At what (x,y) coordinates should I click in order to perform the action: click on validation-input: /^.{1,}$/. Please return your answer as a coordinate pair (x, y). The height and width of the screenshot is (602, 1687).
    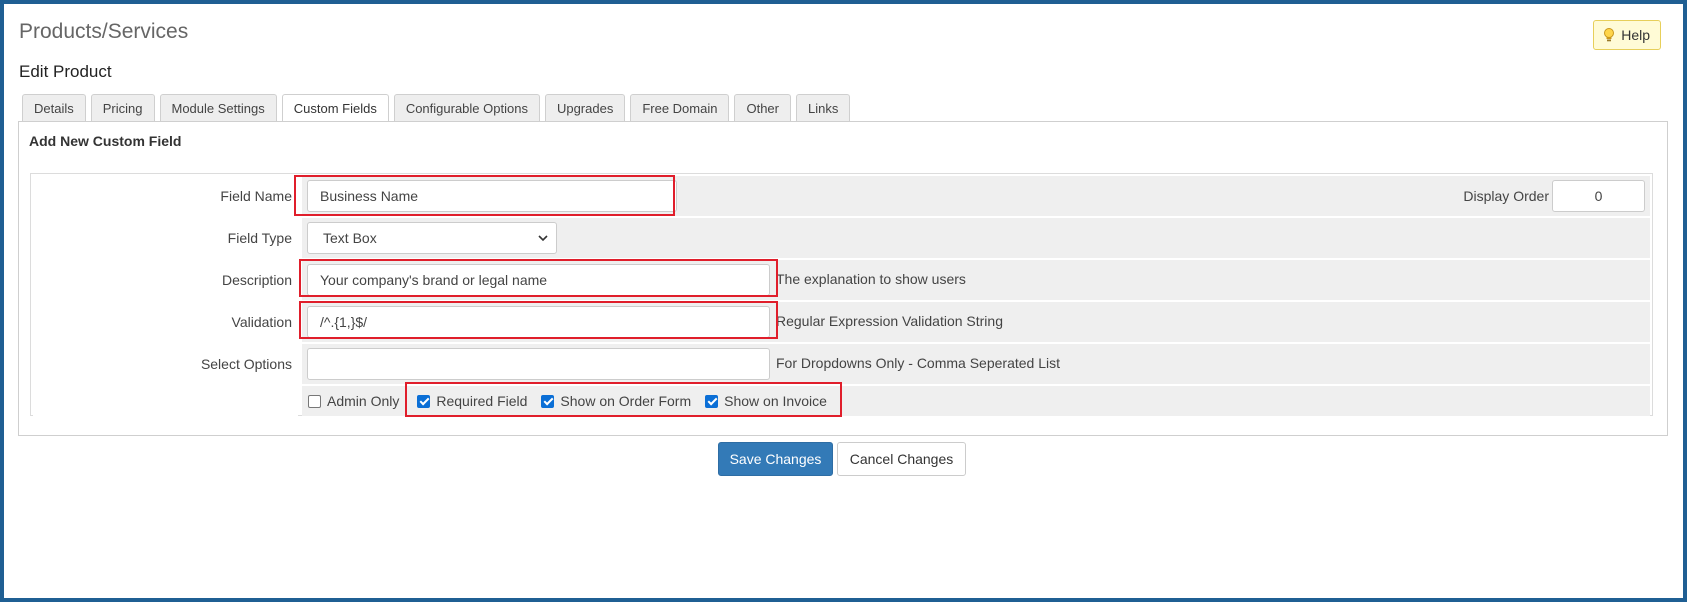
    Looking at the image, I should click on (538, 322).